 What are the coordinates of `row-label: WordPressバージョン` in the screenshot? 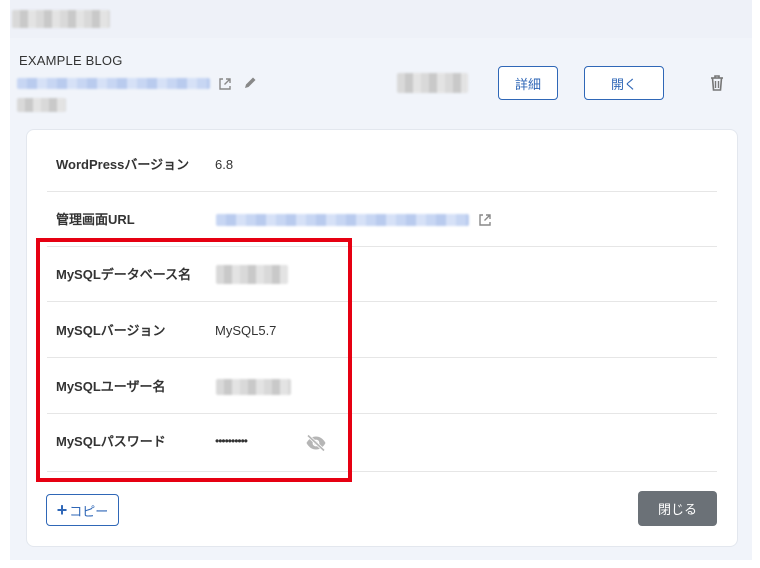 It's located at (123, 164).